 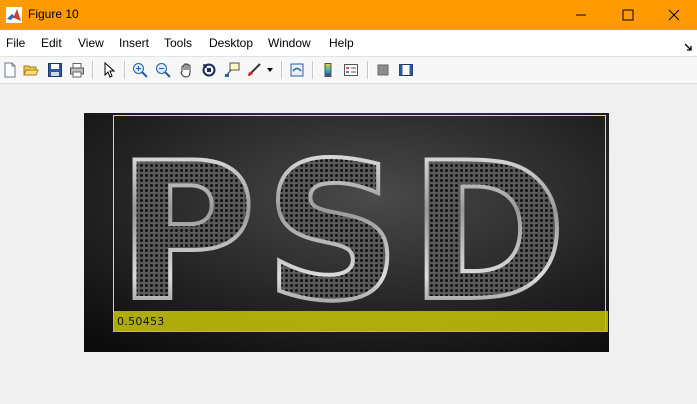 I want to click on hide-plot-tools-icon, so click(x=383, y=70).